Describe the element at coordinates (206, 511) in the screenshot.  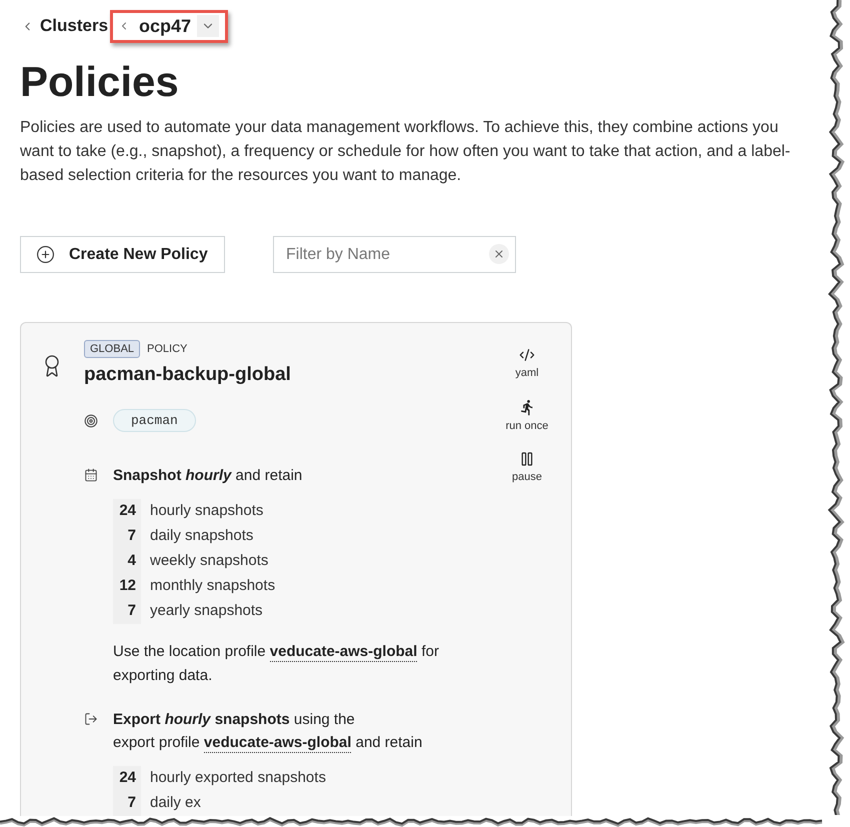
I see `retention-label: hourly snapshots` at that location.